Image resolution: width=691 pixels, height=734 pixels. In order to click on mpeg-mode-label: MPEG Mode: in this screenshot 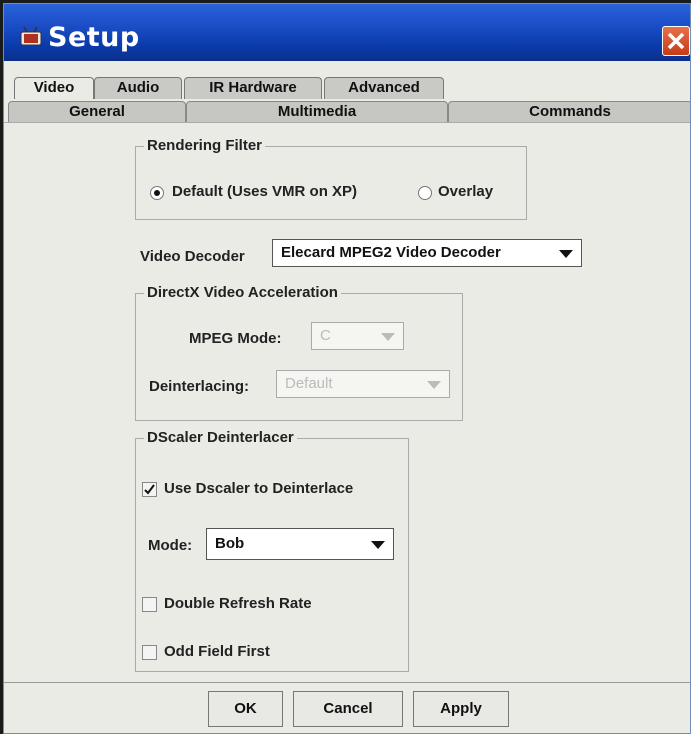, I will do `click(235, 338)`.